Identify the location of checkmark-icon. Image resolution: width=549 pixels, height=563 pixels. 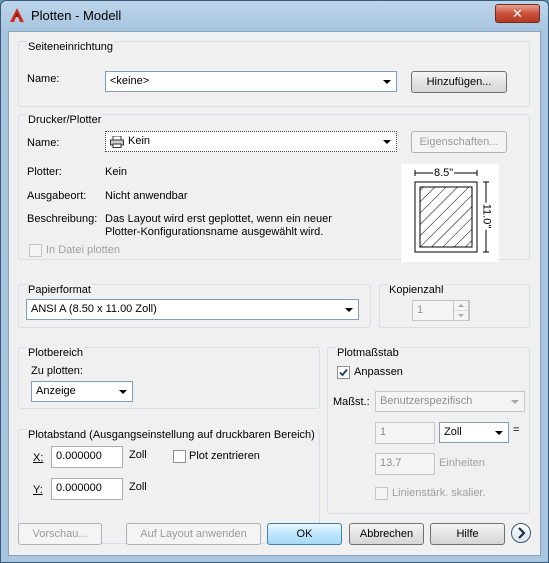
(343, 372).